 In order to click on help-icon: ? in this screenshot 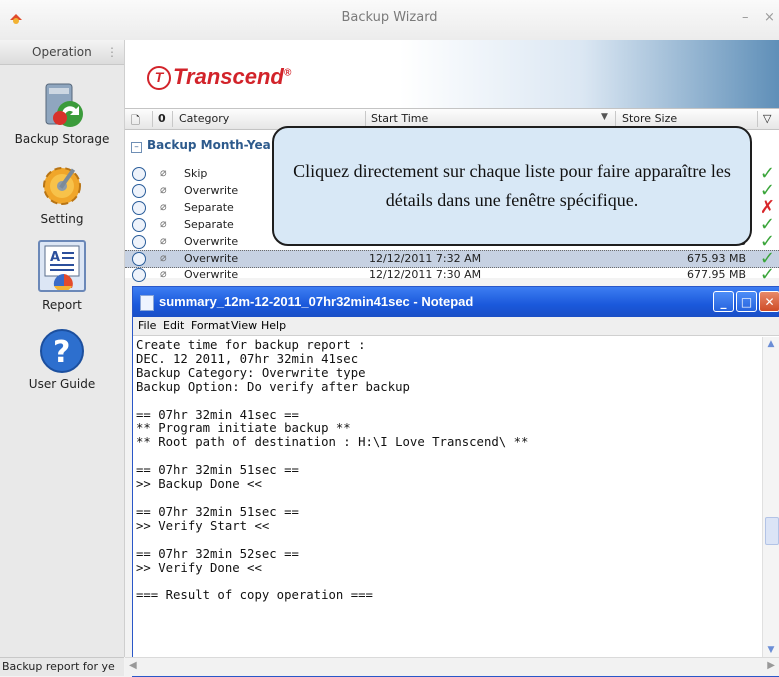, I will do `click(62, 351)`.